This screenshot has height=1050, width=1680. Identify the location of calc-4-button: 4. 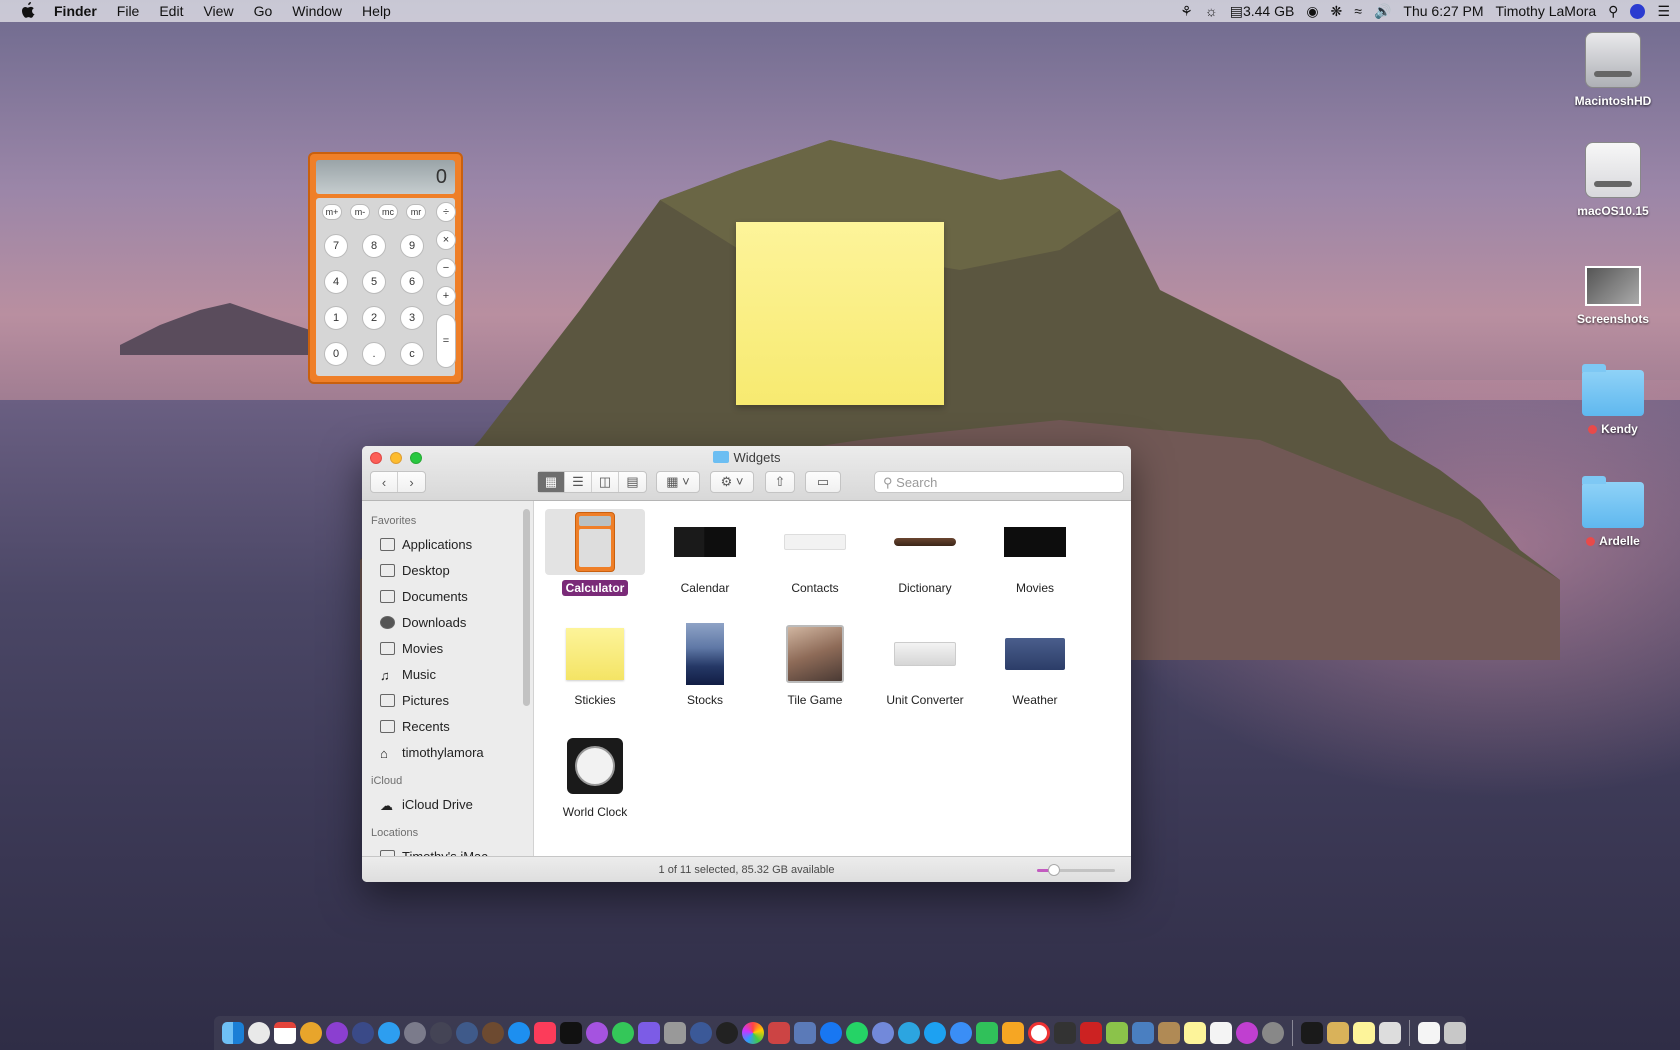
(336, 282).